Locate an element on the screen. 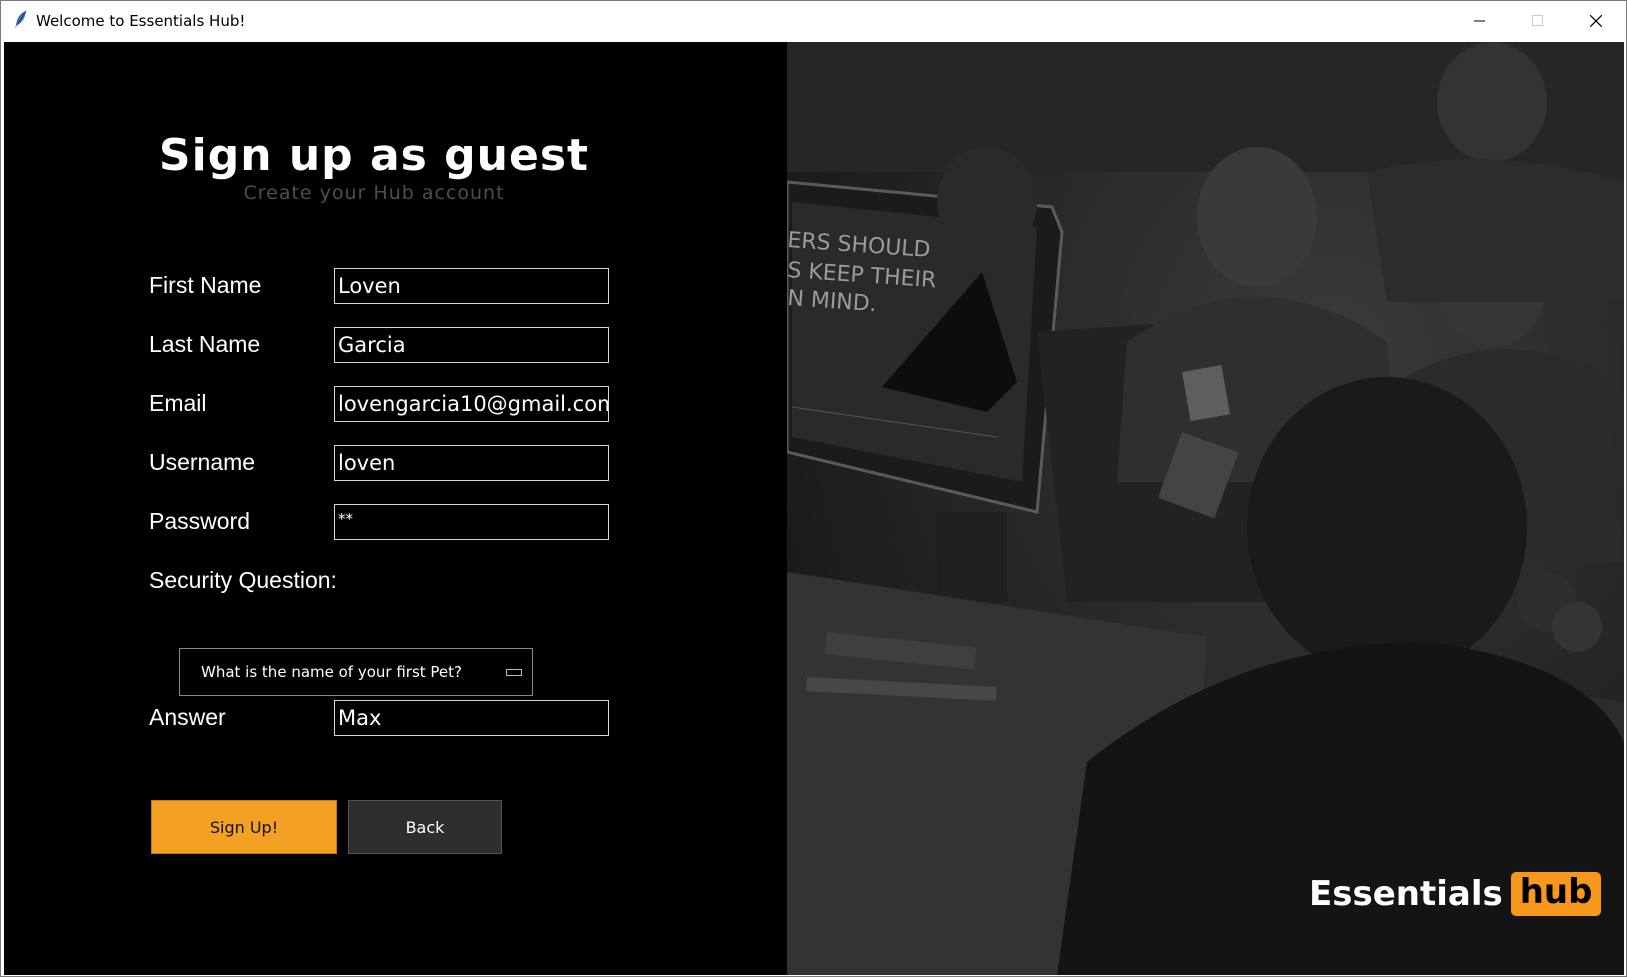 The height and width of the screenshot is (977, 1627). maximize-icon is located at coordinates (1537, 20).